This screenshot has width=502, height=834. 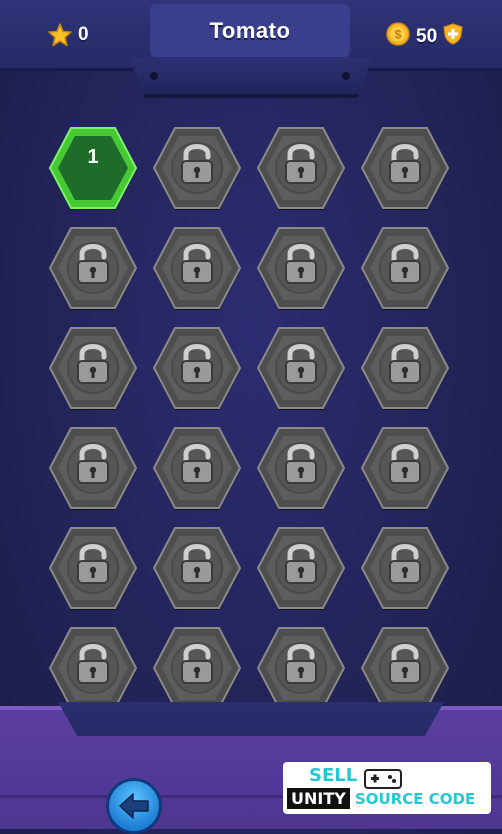 What do you see at coordinates (318, 798) in the screenshot?
I see `watermark-unity: UNITY` at bounding box center [318, 798].